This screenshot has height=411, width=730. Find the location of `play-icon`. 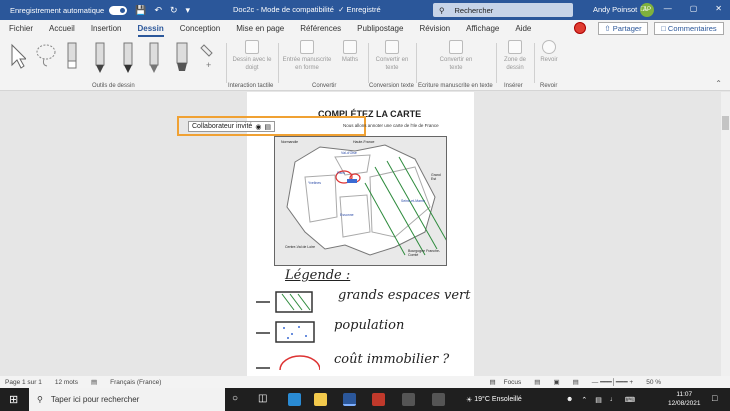

play-icon is located at coordinates (549, 47).